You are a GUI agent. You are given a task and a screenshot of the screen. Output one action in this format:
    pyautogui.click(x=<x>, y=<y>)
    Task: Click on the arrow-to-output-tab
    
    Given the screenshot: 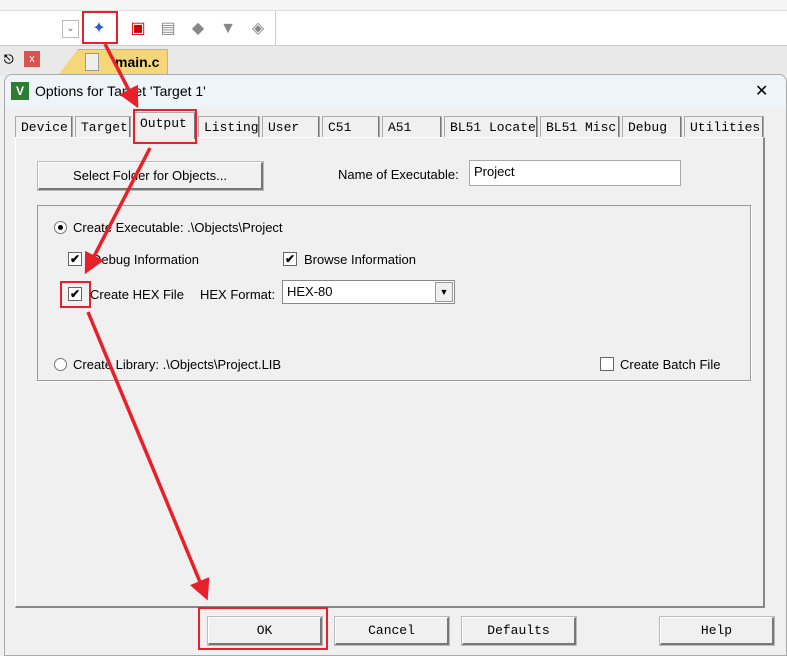 What is the action you would take?
    pyautogui.click(x=121, y=76)
    